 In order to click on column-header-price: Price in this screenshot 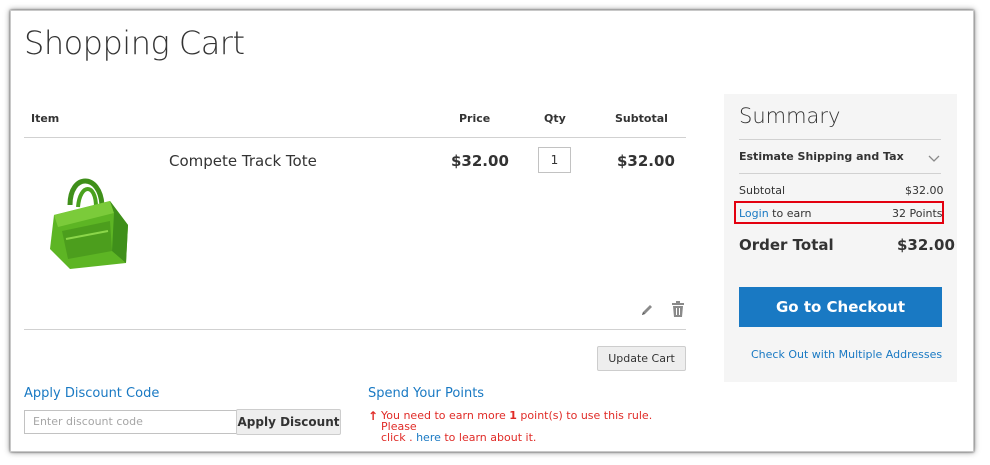, I will do `click(475, 118)`.